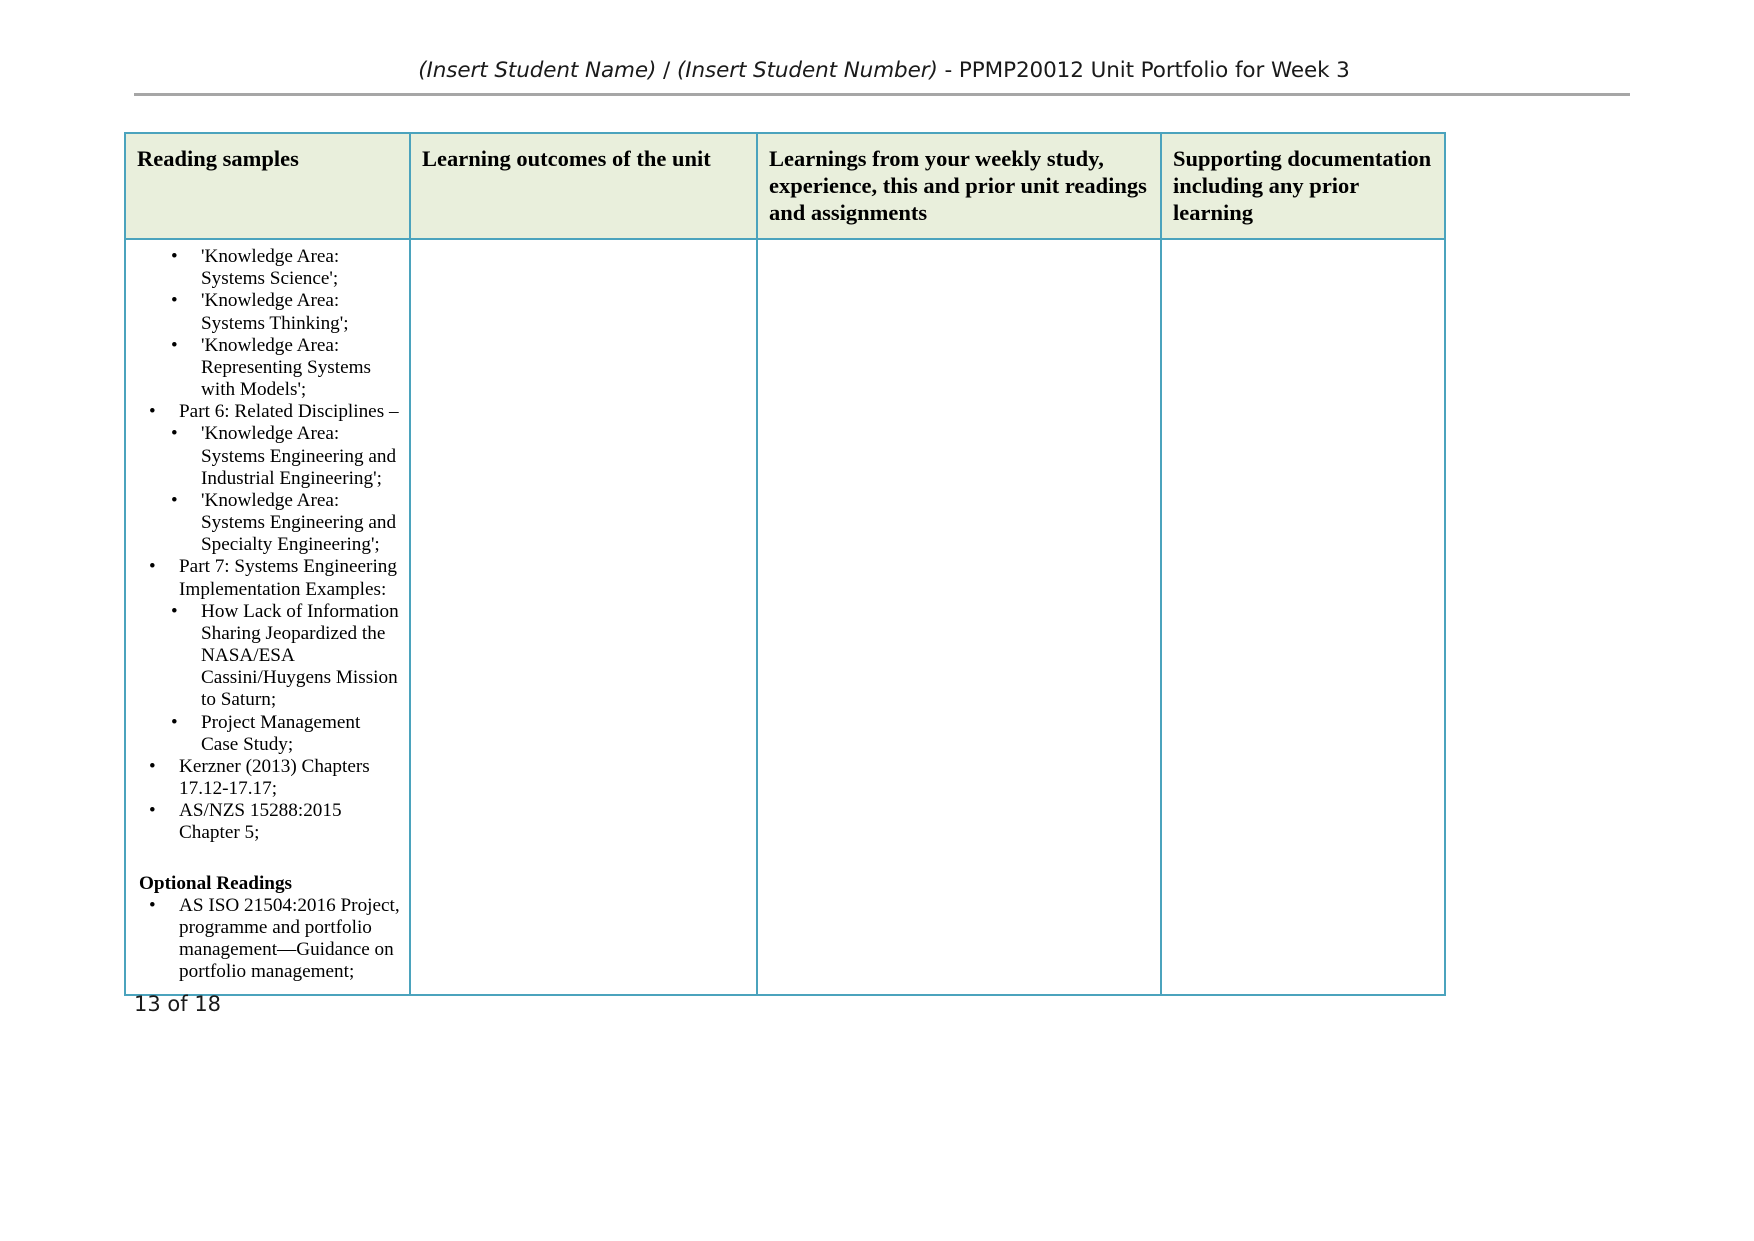  I want to click on student-name-placeholder: (Insert Student Name), so click(537, 70).